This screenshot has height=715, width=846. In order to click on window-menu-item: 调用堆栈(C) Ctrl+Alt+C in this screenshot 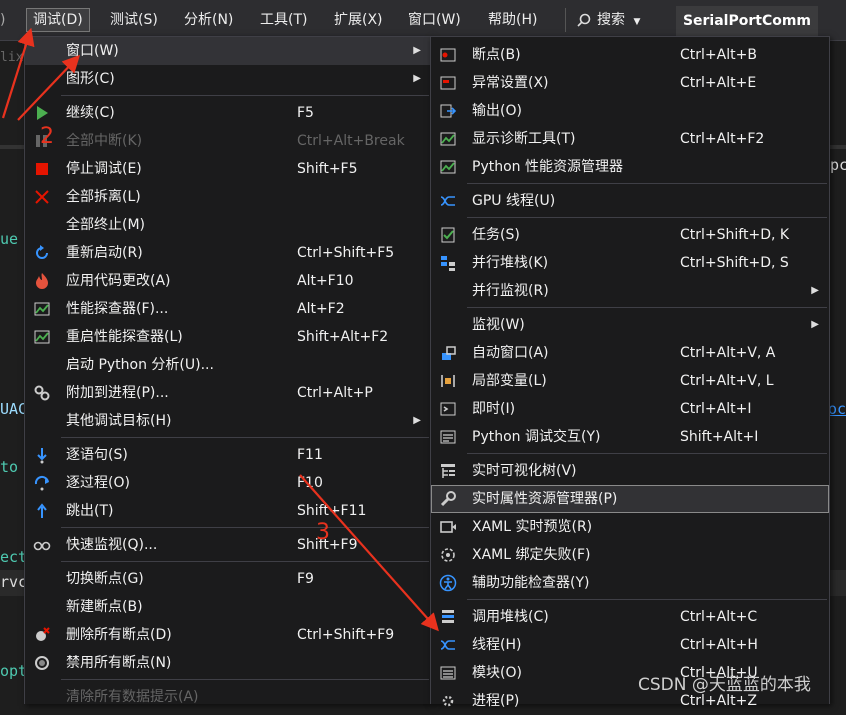, I will do `click(630, 617)`.